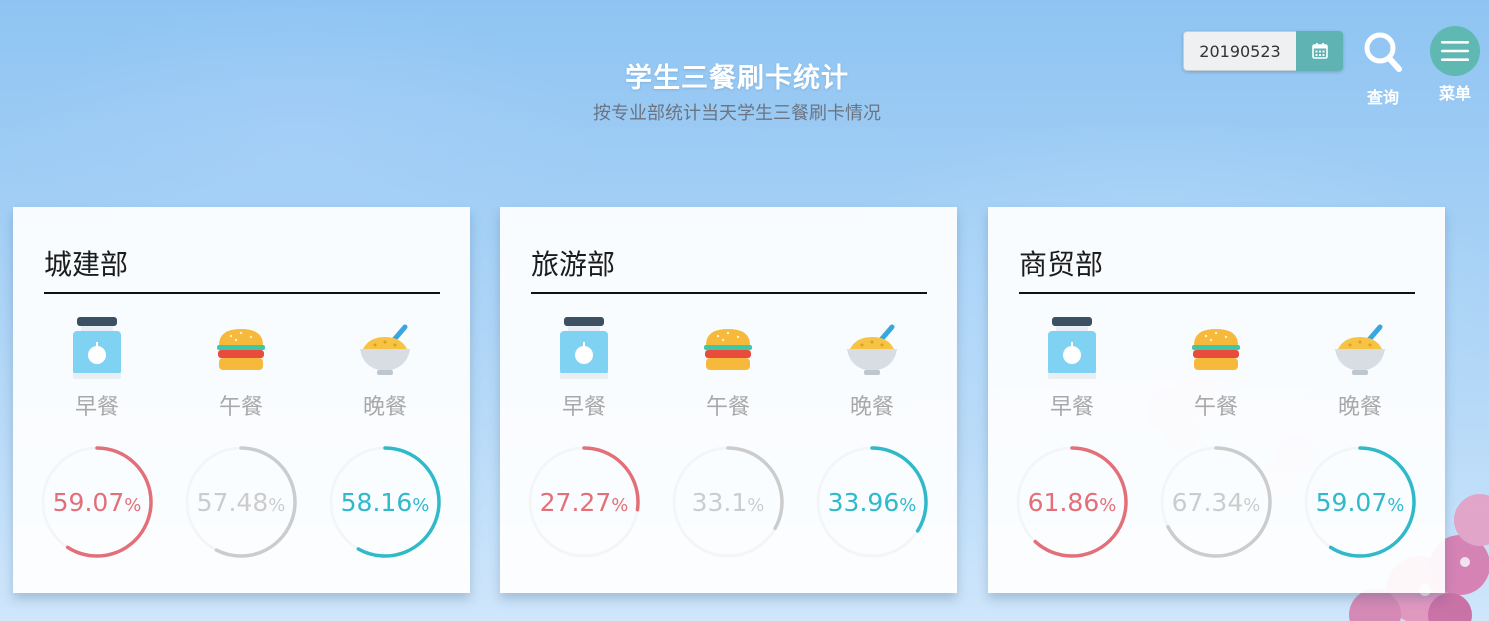 The height and width of the screenshot is (621, 1489). I want to click on date-picker, so click(1263, 51).